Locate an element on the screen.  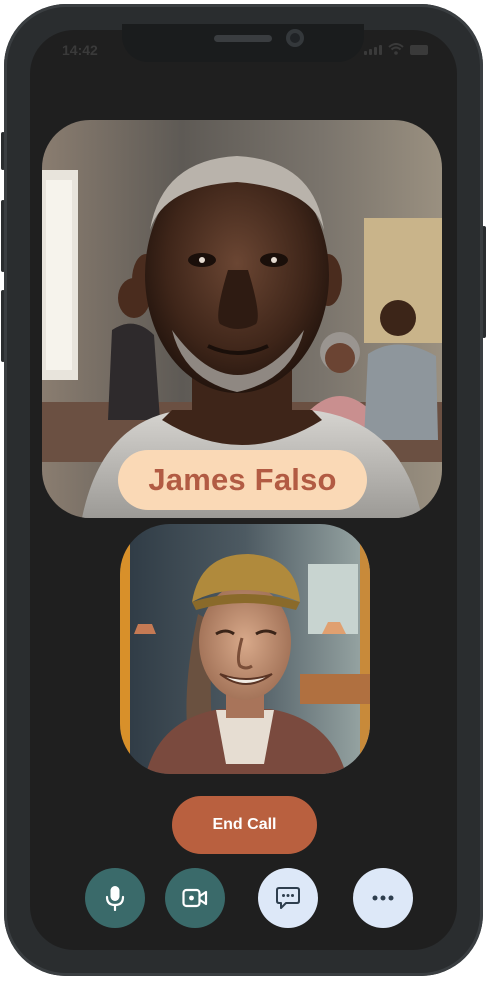
speaker-grille is located at coordinates (243, 38).